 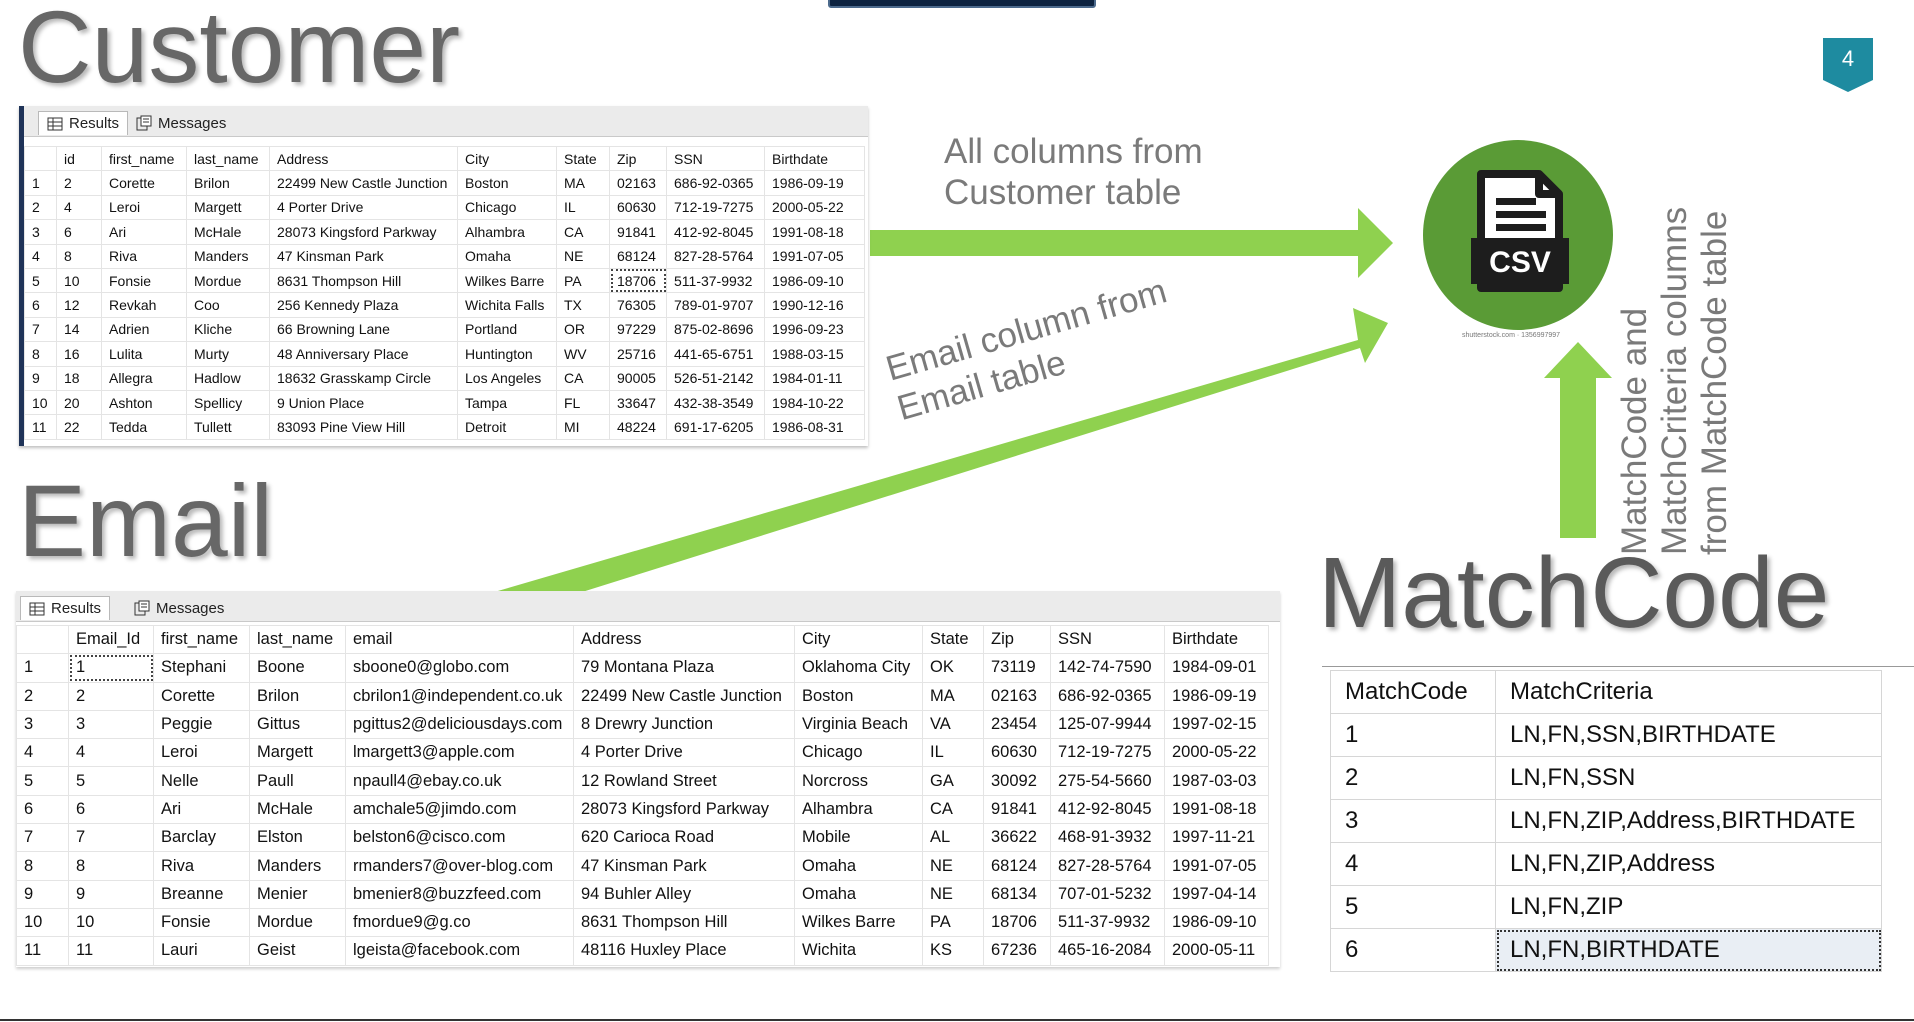 I want to click on table-cell: LN,FN,ZIP, so click(x=1688, y=907).